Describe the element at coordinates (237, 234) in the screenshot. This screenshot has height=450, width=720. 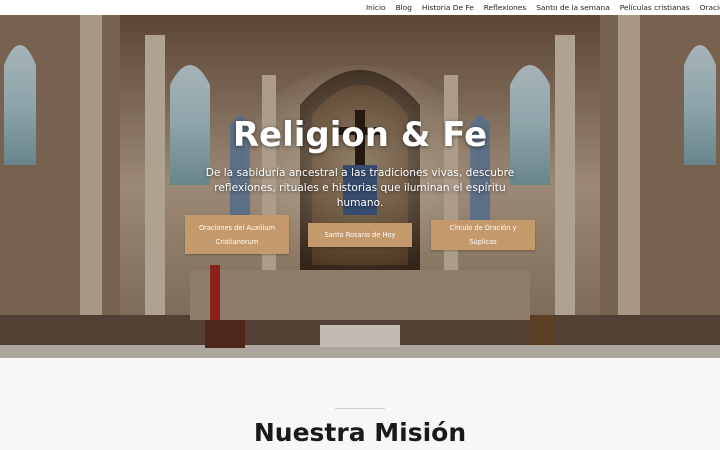
I see `auxilium-prayers-button: Oraciones del Auxilium Cristianorum` at that location.